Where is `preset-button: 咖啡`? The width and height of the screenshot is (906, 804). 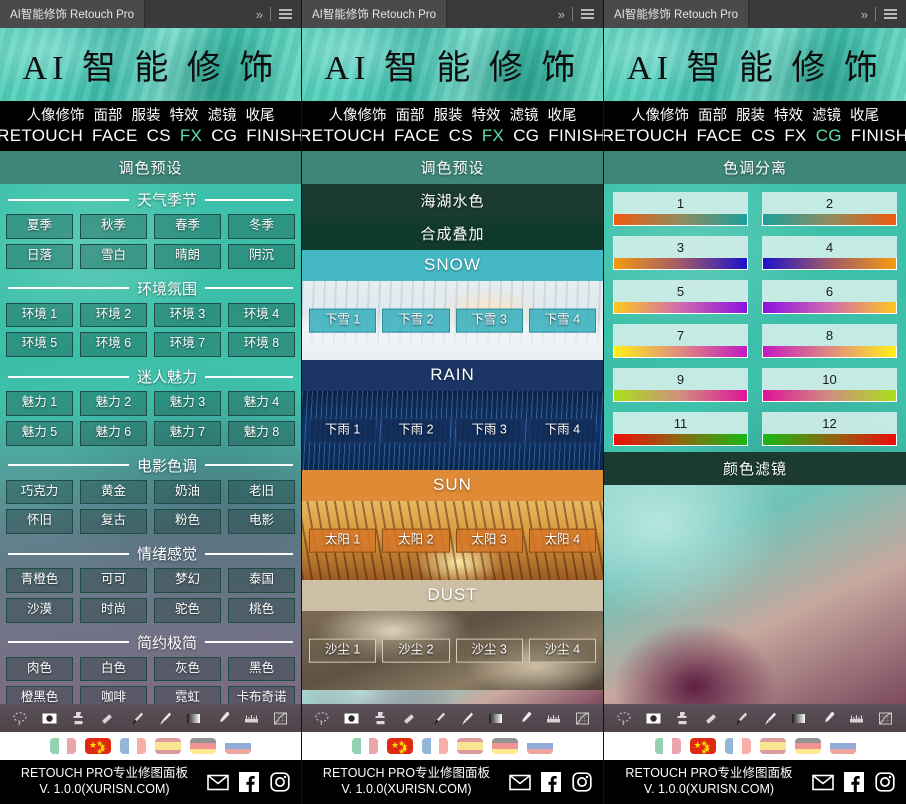
preset-button: 咖啡 is located at coordinates (113, 695).